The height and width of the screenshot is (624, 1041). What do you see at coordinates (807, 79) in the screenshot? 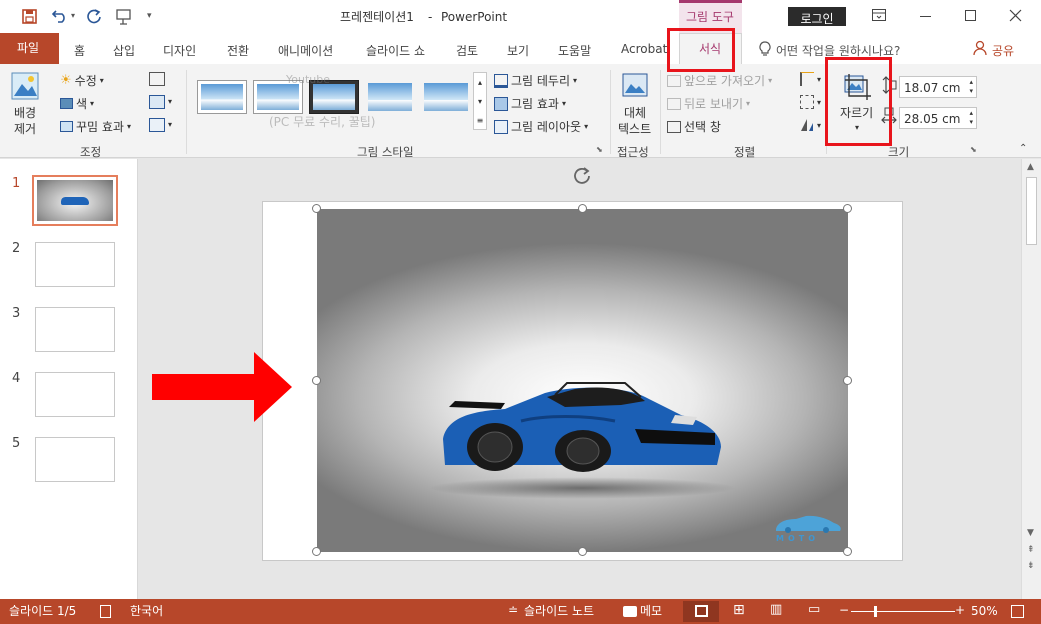
I see `align-icon` at bounding box center [807, 79].